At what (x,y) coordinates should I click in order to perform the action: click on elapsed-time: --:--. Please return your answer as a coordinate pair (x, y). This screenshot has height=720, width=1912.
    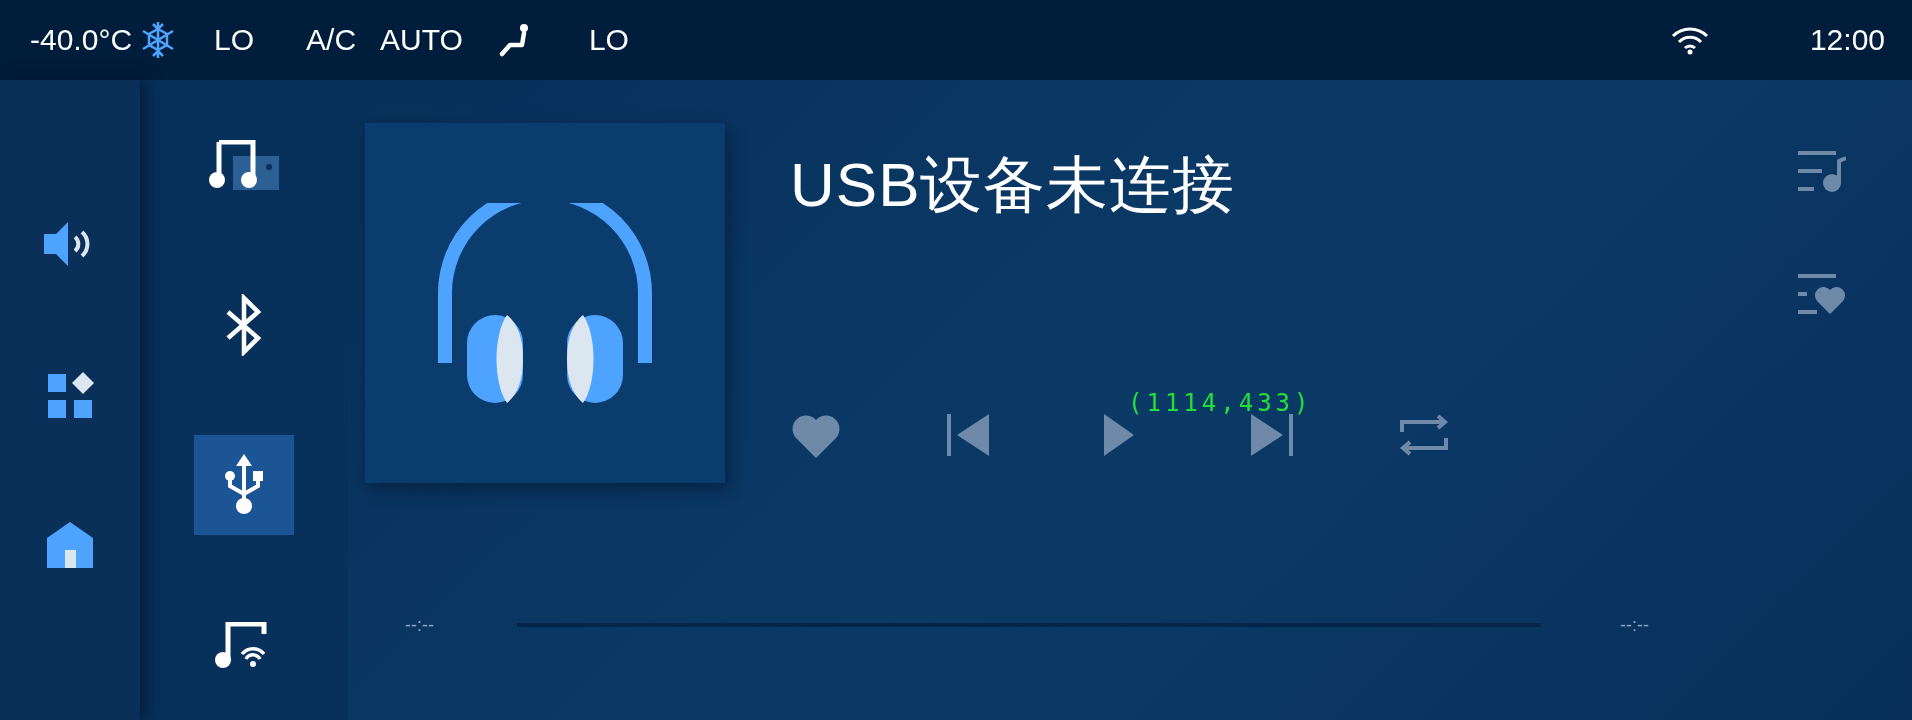
    Looking at the image, I should click on (420, 625).